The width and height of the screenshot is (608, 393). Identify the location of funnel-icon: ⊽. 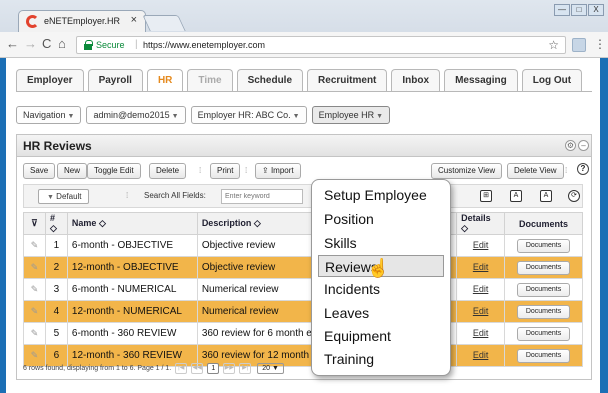
(34, 223).